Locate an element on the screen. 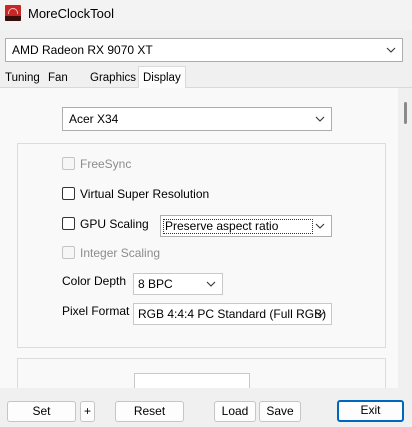 Image resolution: width=412 pixels, height=427 pixels. integer-scaling-checkbox is located at coordinates (68, 252).